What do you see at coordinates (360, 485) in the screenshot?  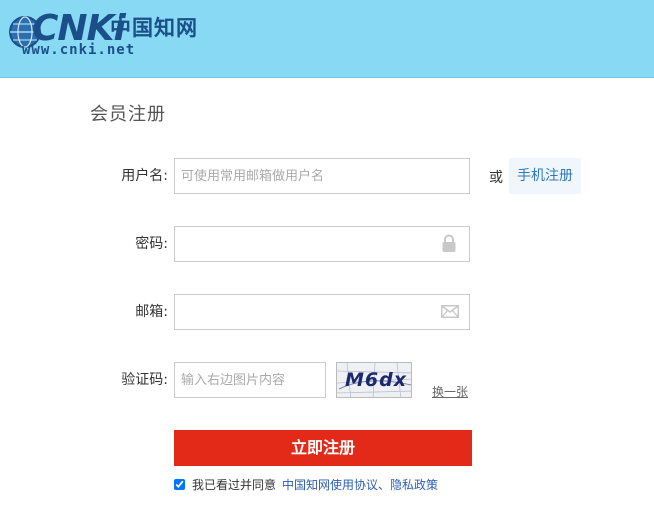 I see `agreement-link: 中国知网使用协议、隐私政策` at bounding box center [360, 485].